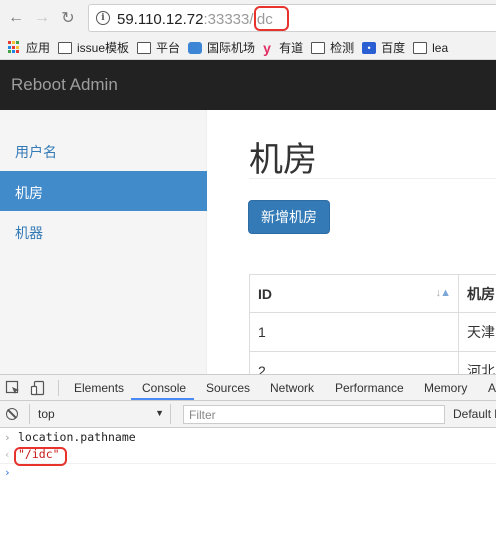  I want to click on reload-icon: ↻, so click(68, 18).